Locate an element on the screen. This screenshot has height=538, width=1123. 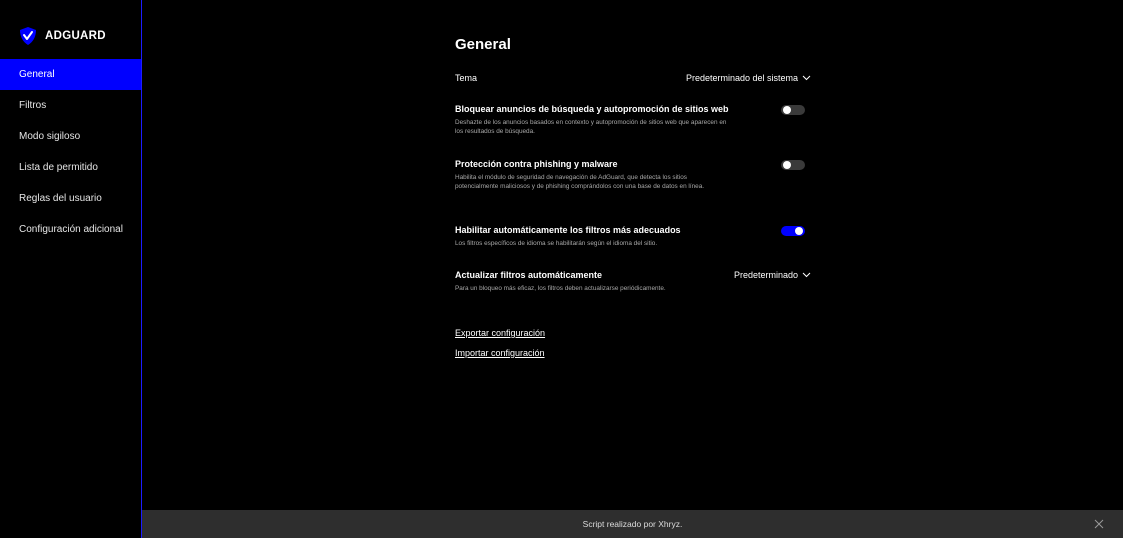
app-name: ADGUARD is located at coordinates (75, 36).